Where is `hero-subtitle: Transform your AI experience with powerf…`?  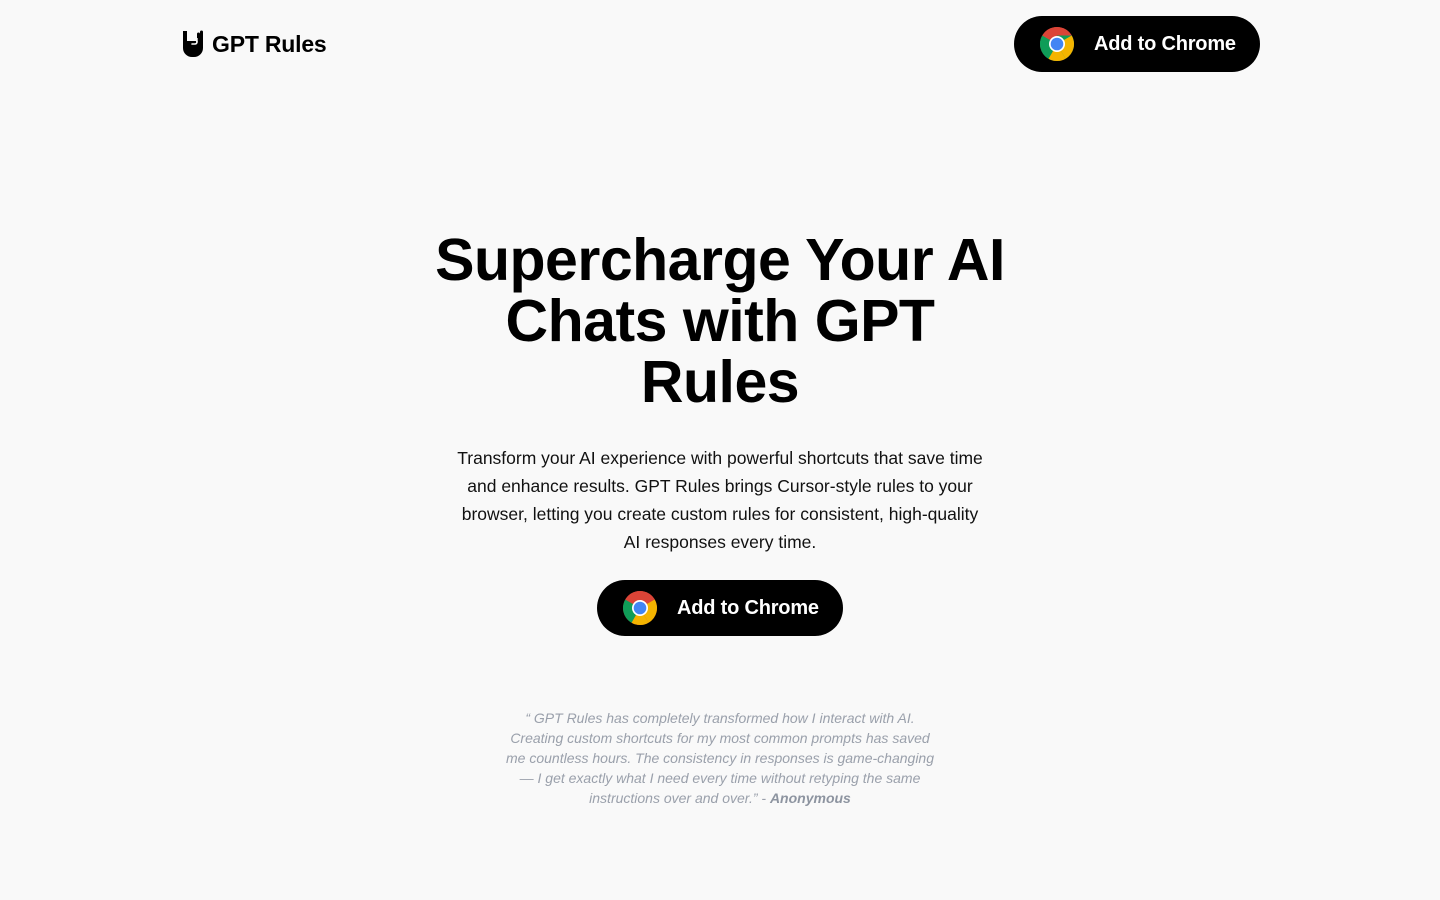 hero-subtitle: Transform your AI experience with powerf… is located at coordinates (720, 500).